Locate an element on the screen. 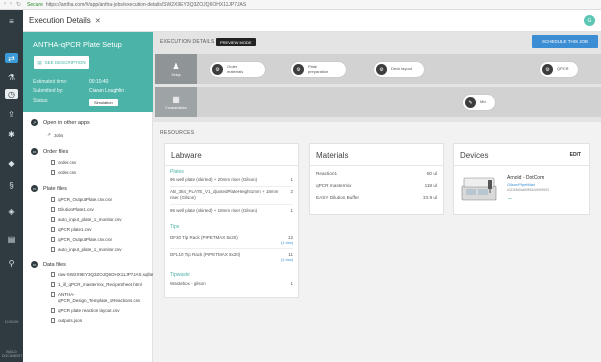  file-name: qPCR_OutputPlate.csv.csv is located at coordinates (85, 199).